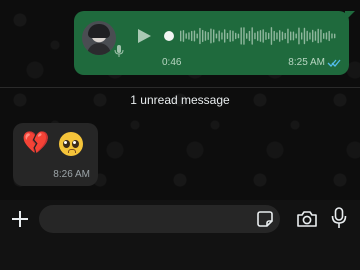 This screenshot has height=270, width=360. I want to click on emoji-row: 💔, so click(53, 143).